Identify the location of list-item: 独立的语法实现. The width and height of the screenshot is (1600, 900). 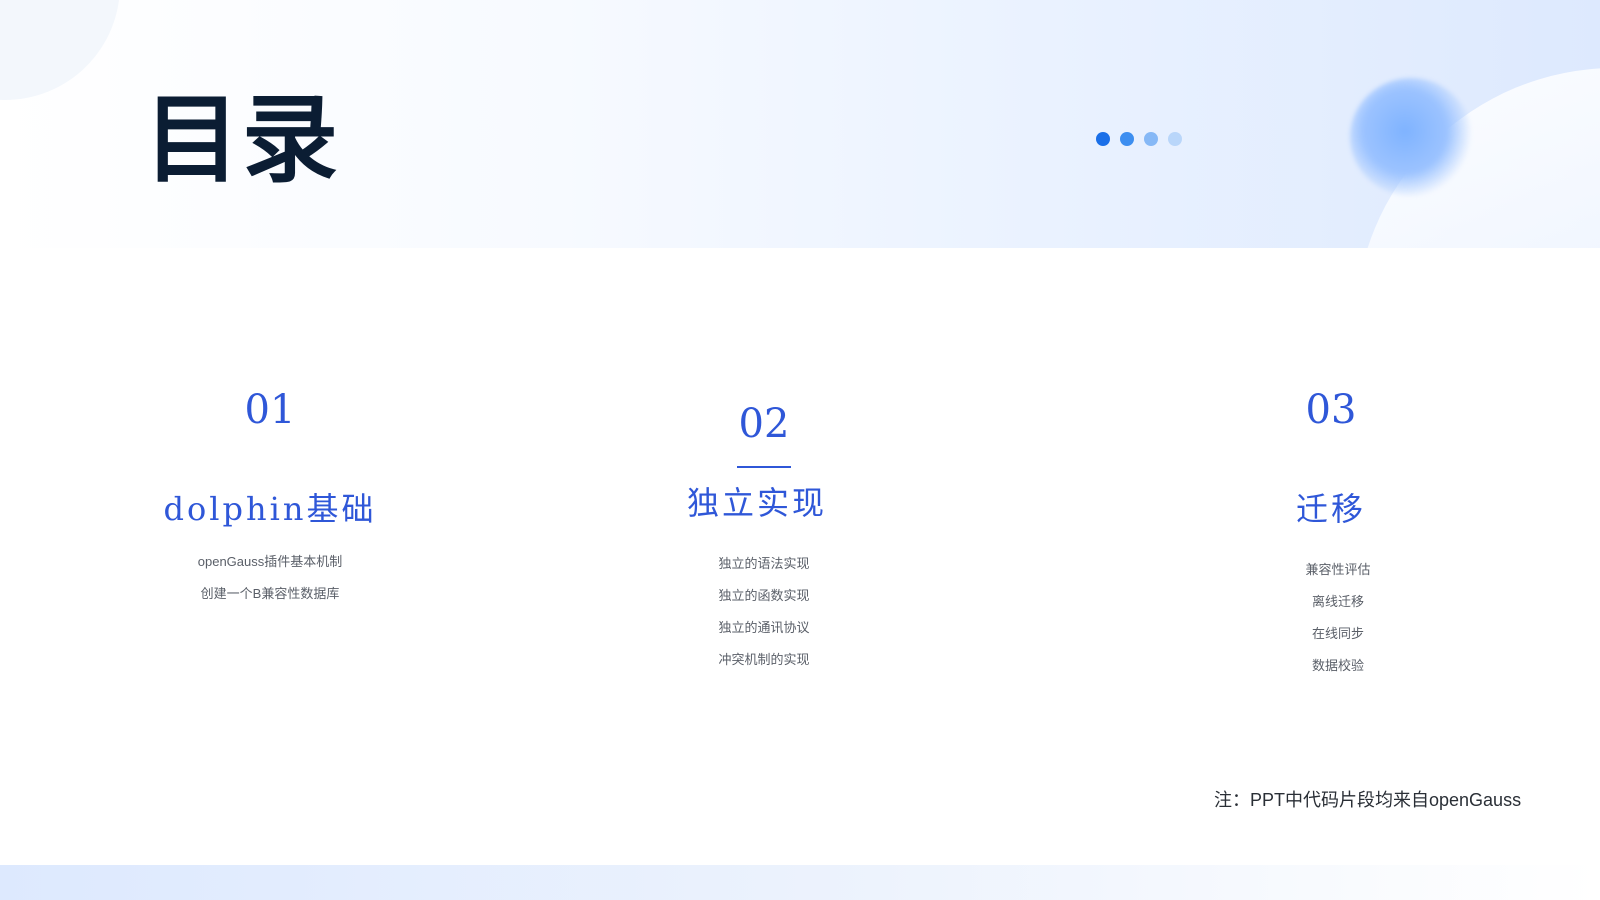
(764, 563).